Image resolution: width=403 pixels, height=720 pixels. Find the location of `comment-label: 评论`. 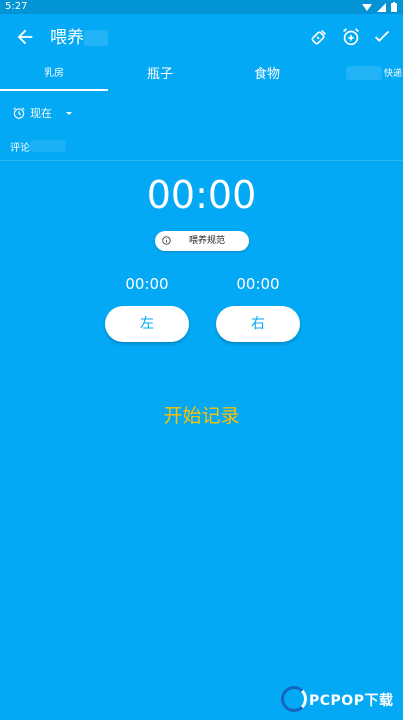

comment-label: 评论 is located at coordinates (20, 146).